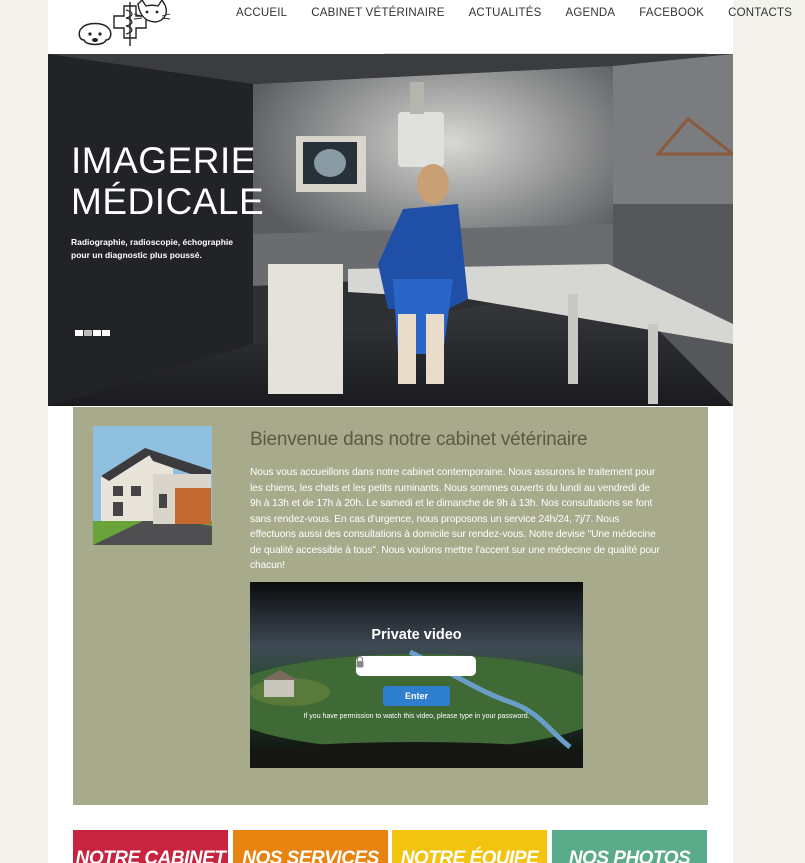 The height and width of the screenshot is (863, 805). Describe the element at coordinates (629, 855) in the screenshot. I see `tile-nos-photos-label: NOS PHOTOS` at that location.